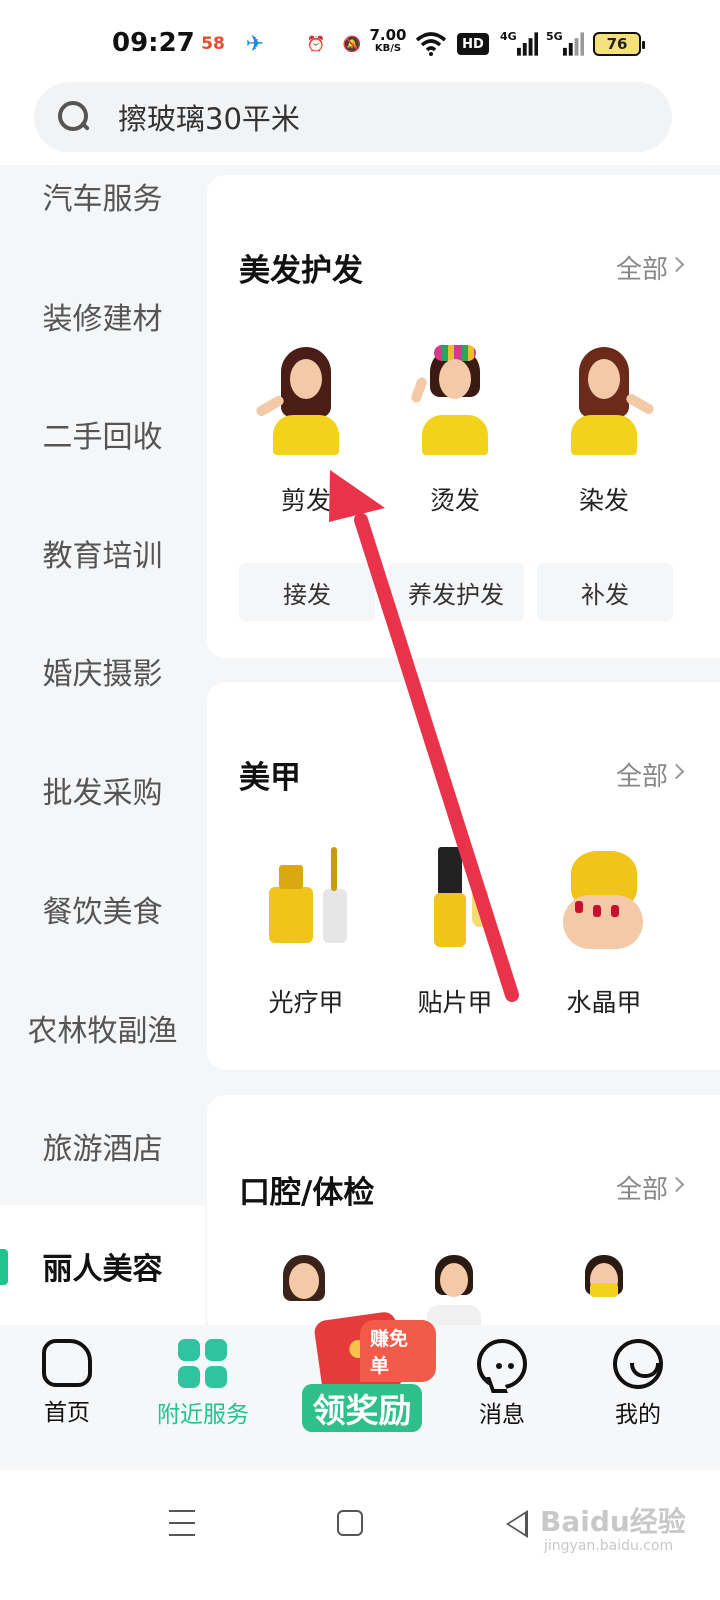  I want to click on section-title: 口腔/体检, so click(307, 1193).